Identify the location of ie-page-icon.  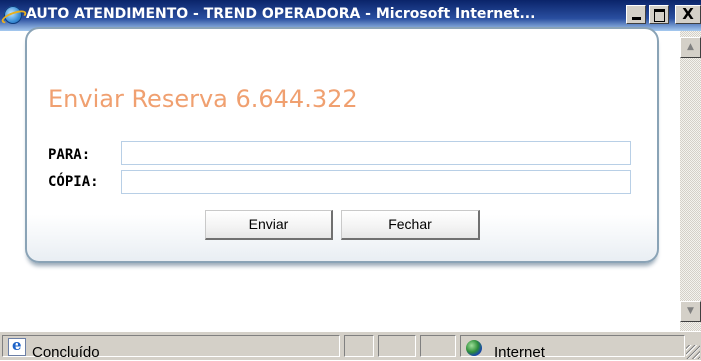
(17, 346).